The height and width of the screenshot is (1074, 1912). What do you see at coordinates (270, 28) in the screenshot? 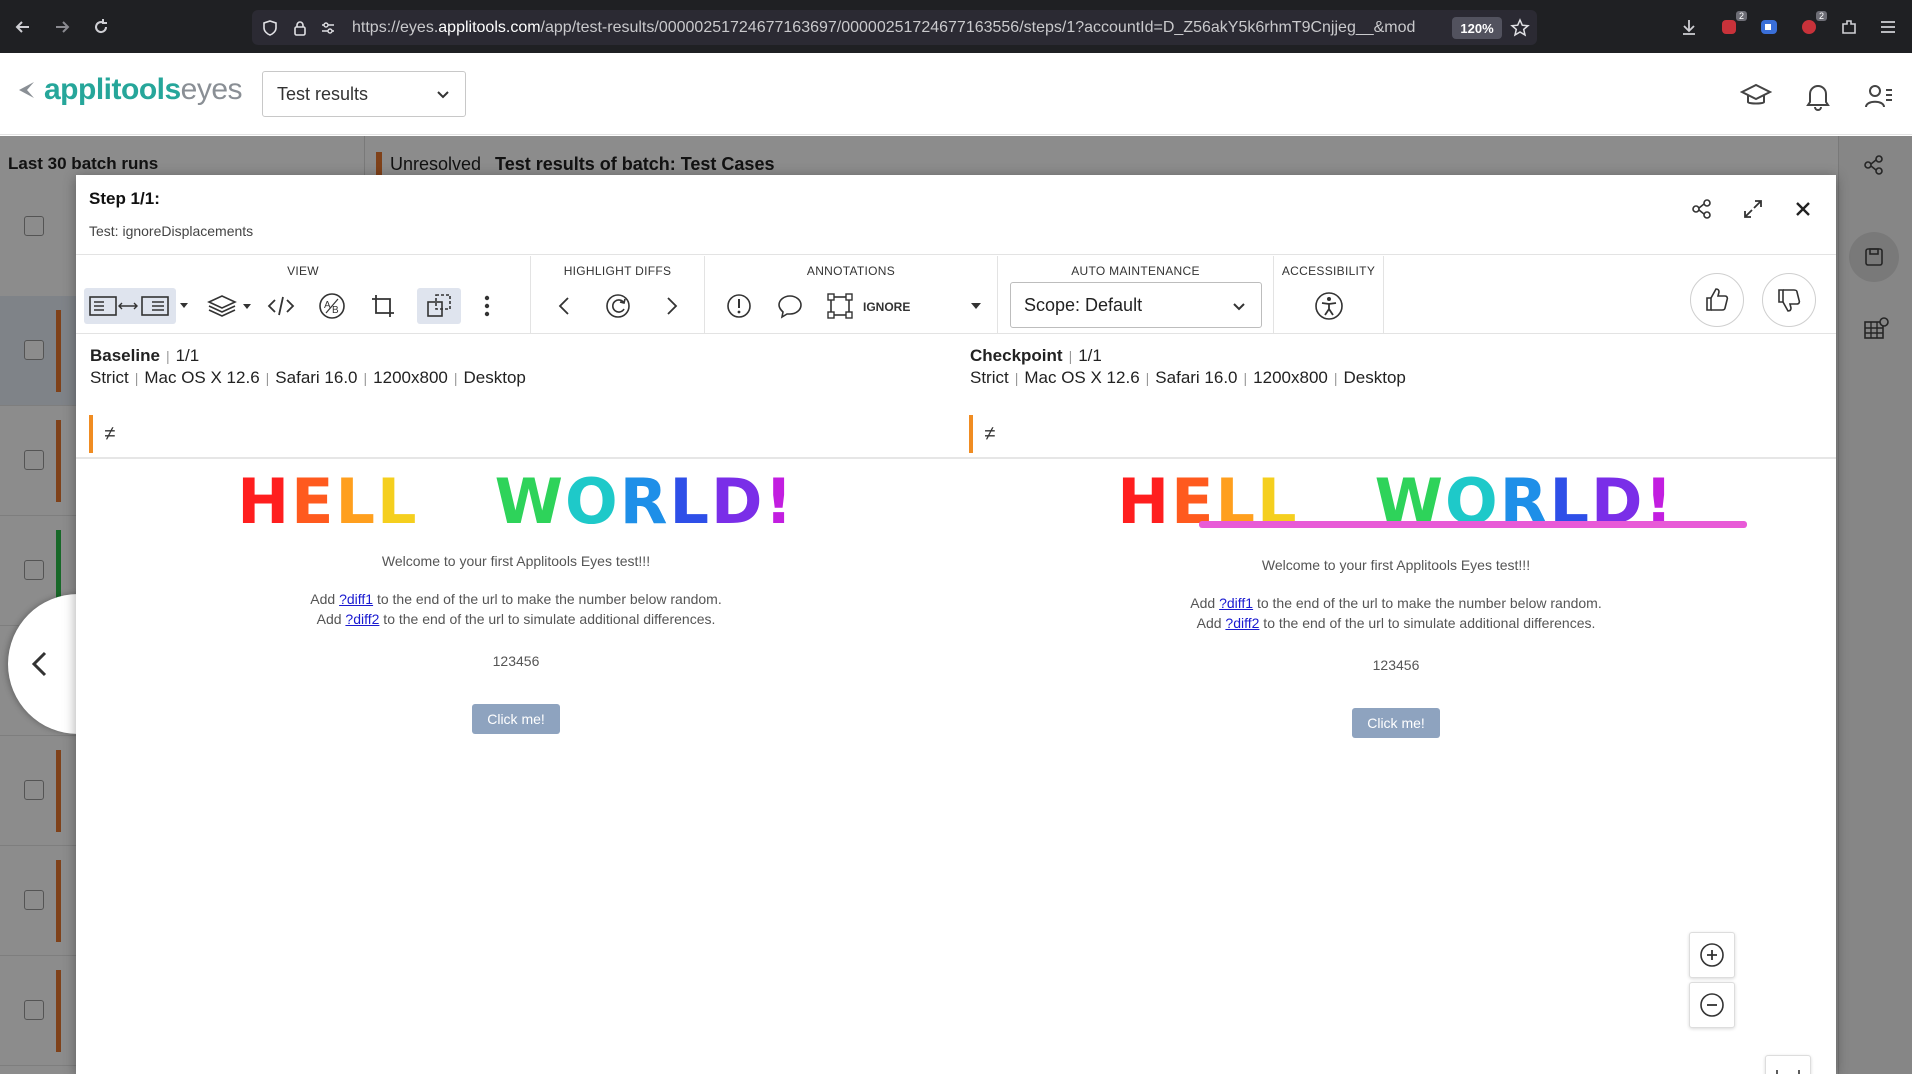
I see `shield-icon` at bounding box center [270, 28].